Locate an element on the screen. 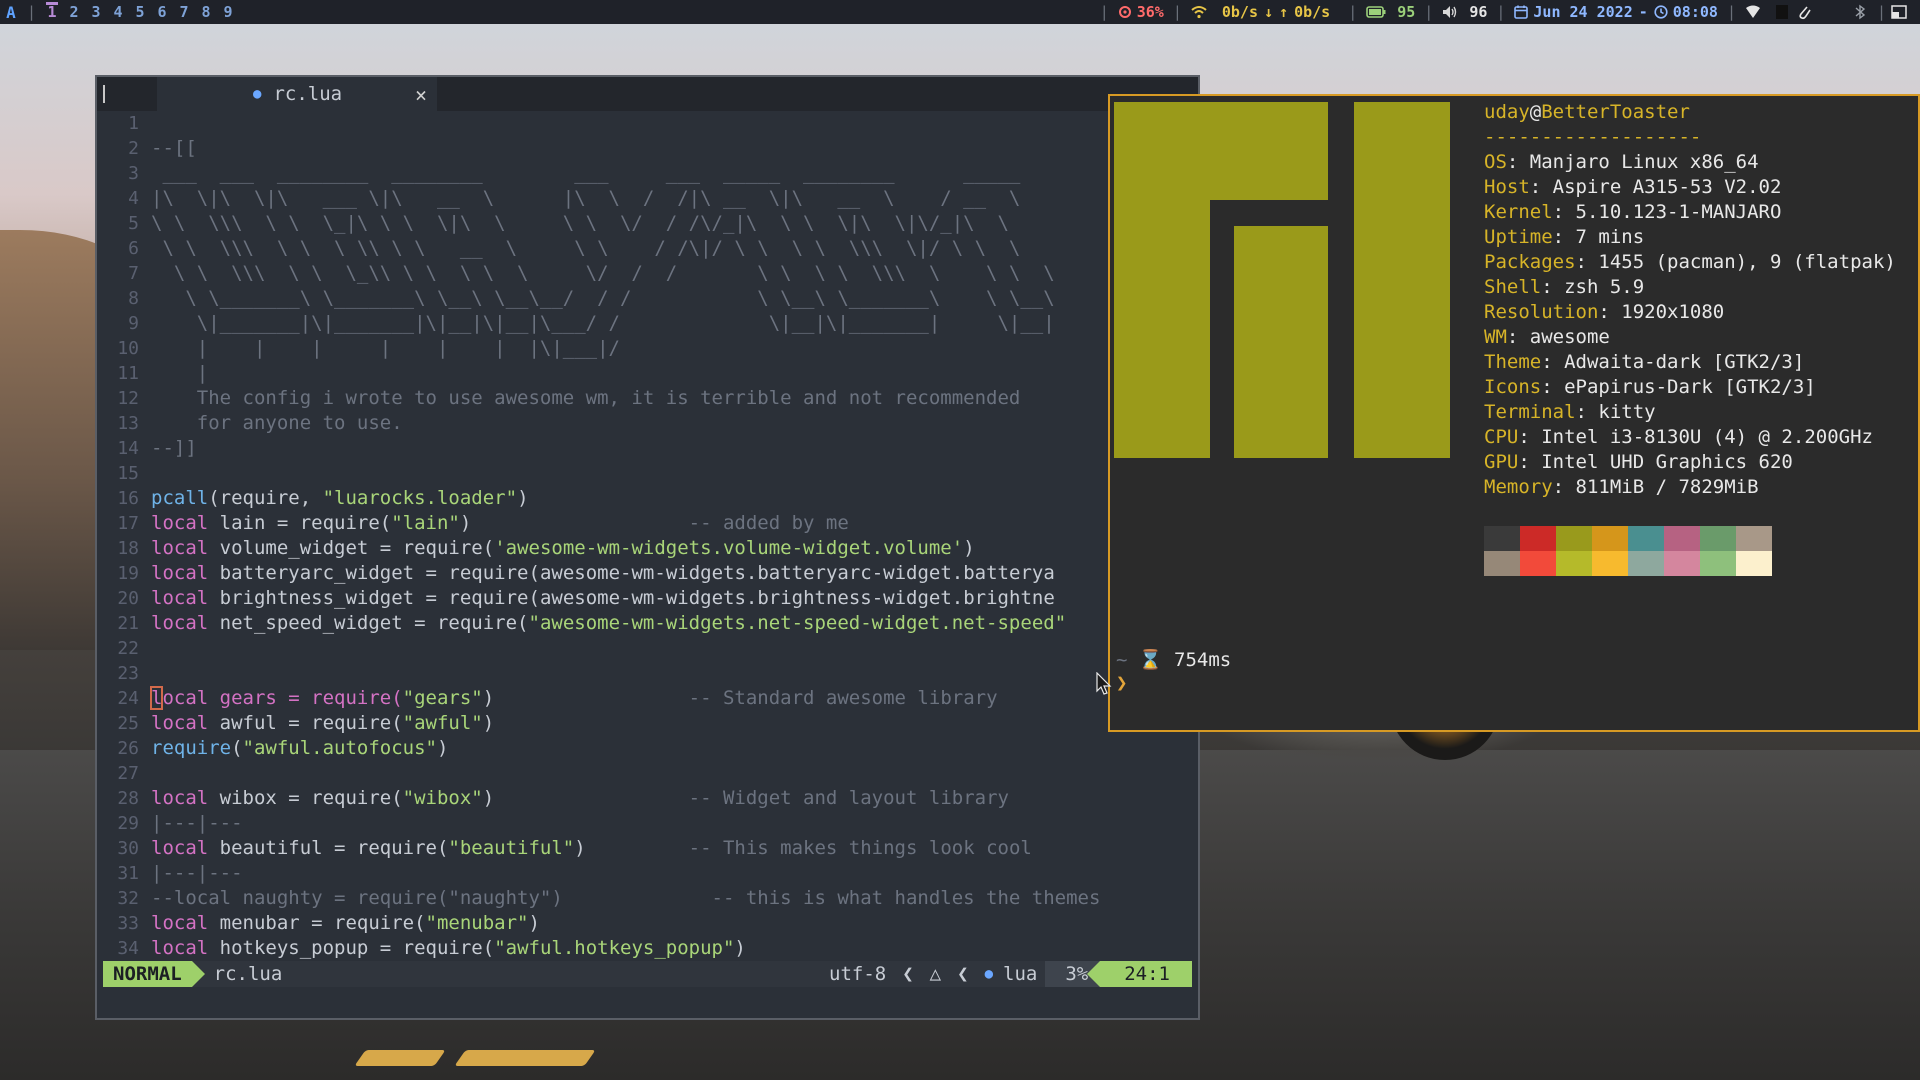  tab-rc-lua: ● rc.lua × is located at coordinates (297, 94).